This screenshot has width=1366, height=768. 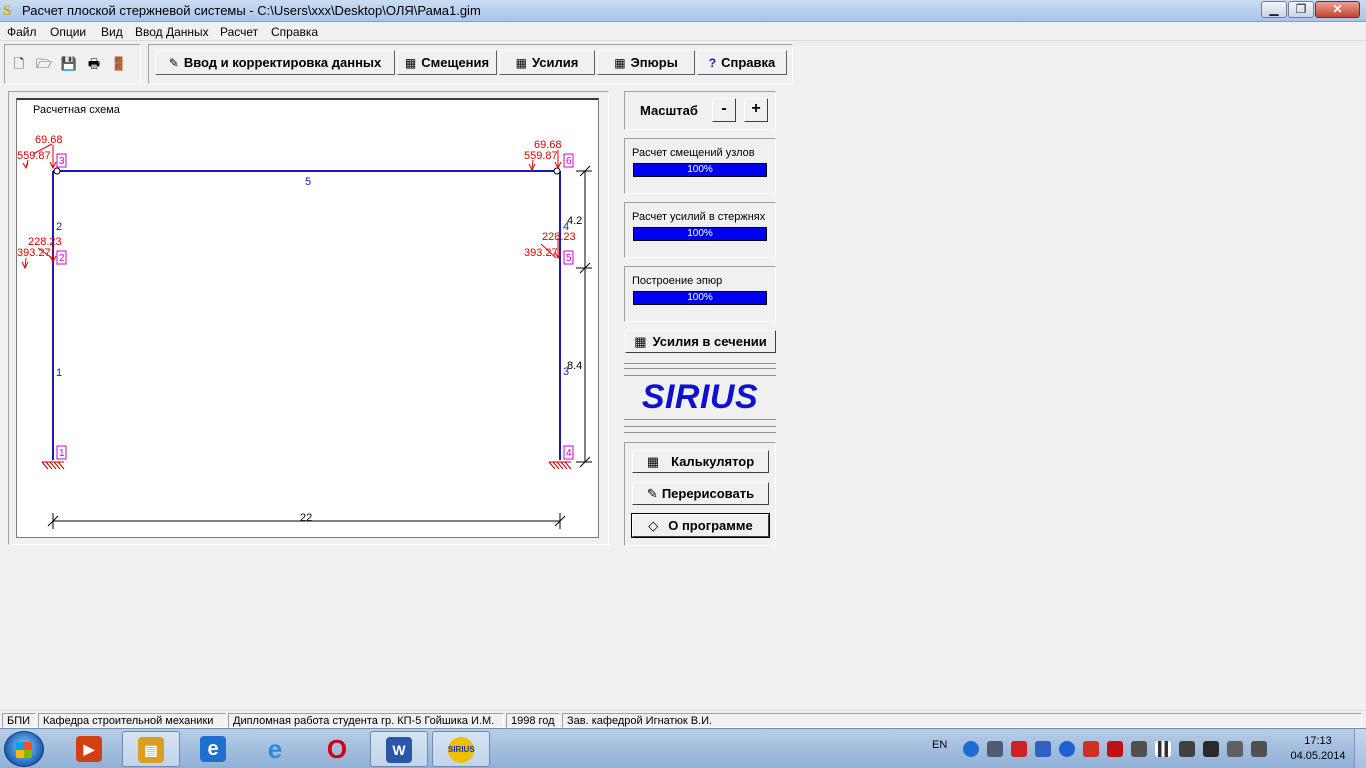 I want to click on tray-pdf-icon, so click(x=1115, y=749).